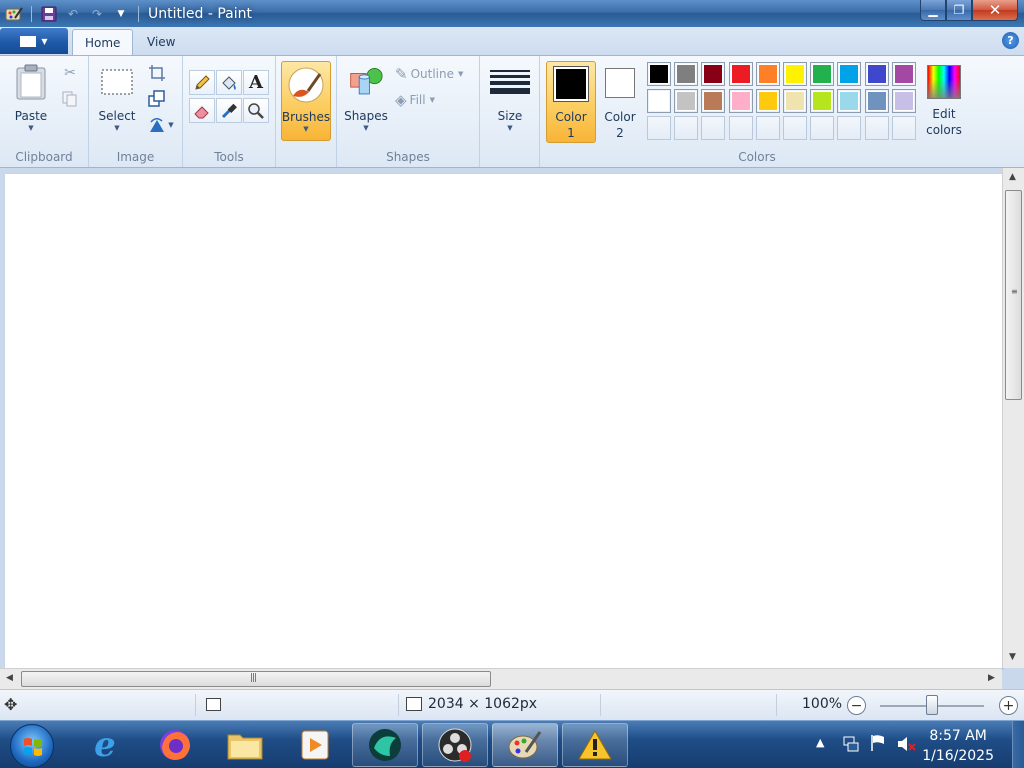 The image size is (1024, 768). Describe the element at coordinates (117, 116) in the screenshot. I see `select-label: Select` at that location.